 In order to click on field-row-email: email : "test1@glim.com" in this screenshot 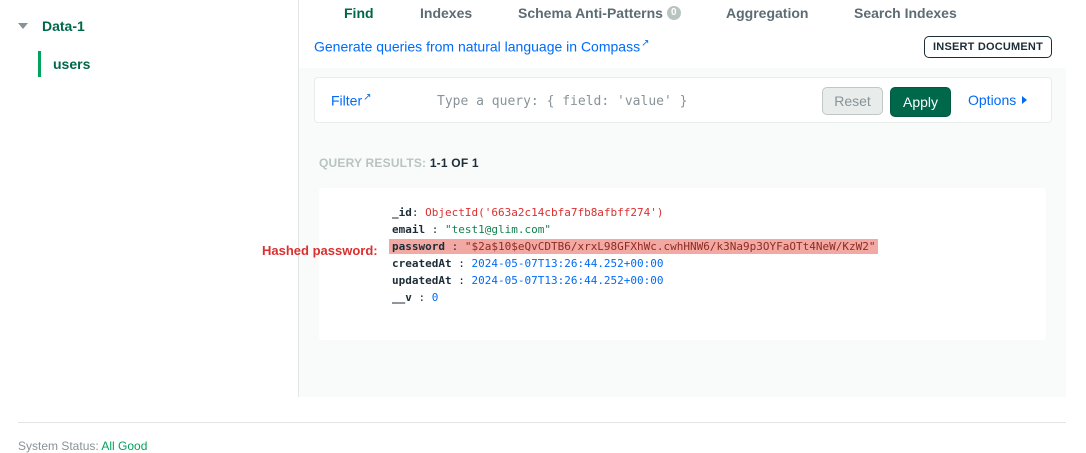, I will do `click(471, 230)`.